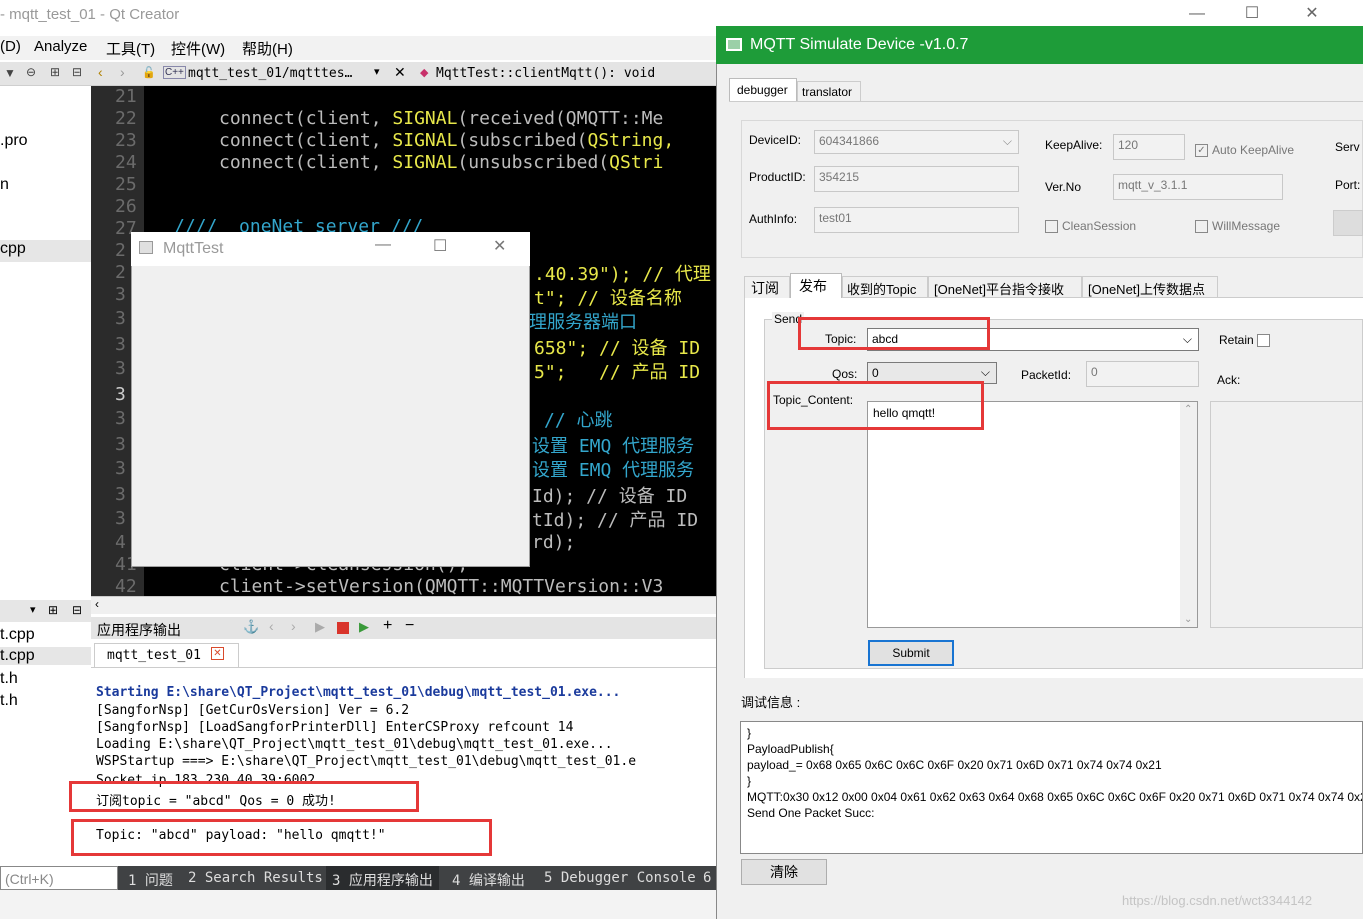  I want to click on lock-icon: 🔓, so click(149, 73).